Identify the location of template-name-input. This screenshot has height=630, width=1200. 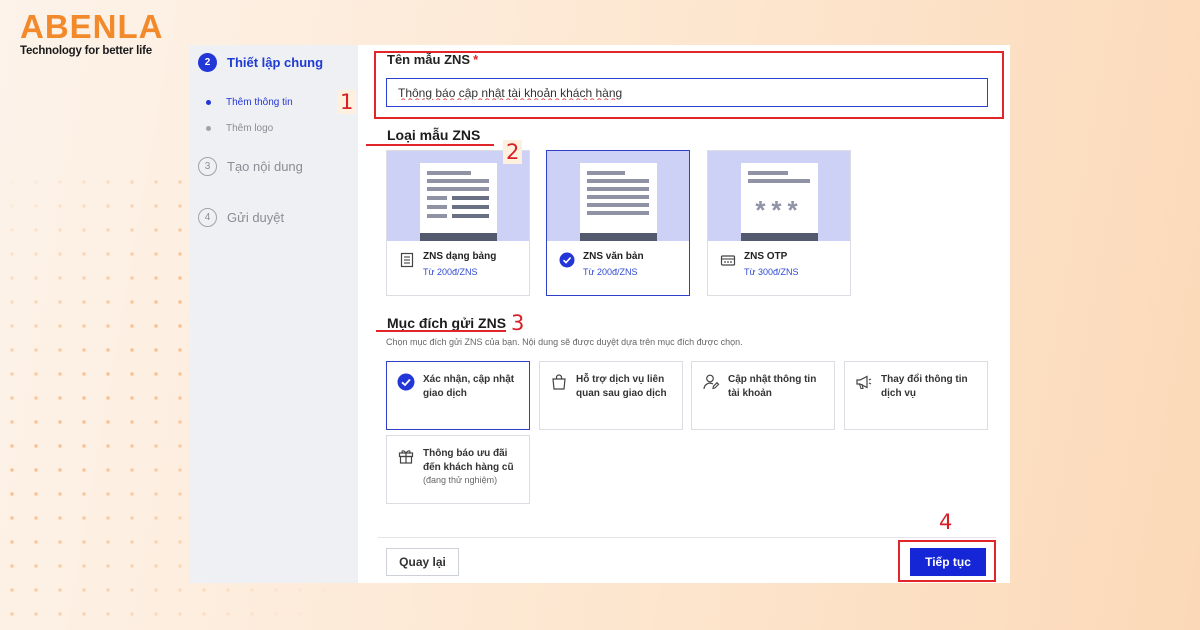
(687, 92).